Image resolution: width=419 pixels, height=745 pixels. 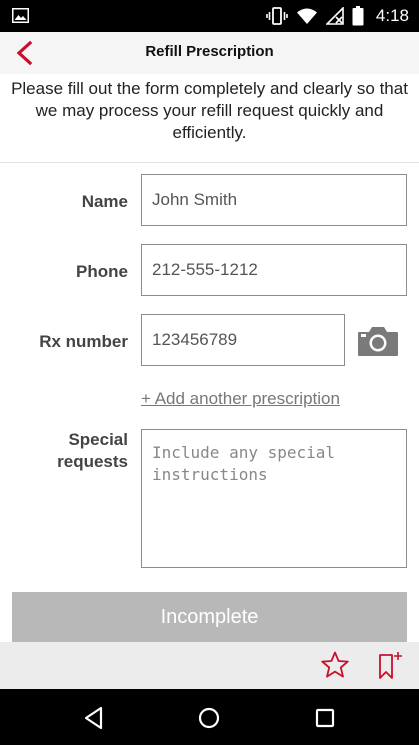 I want to click on special-requests-label: Special requests, so click(x=92, y=451).